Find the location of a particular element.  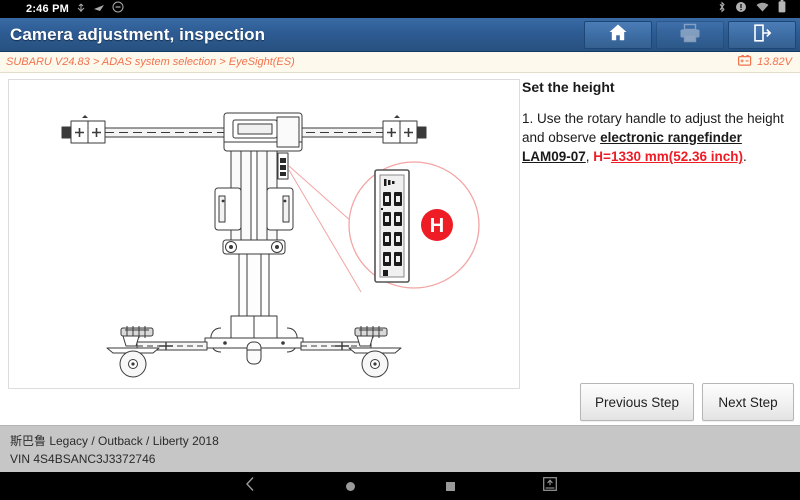

titlebar-actions is located at coordinates (690, 35).